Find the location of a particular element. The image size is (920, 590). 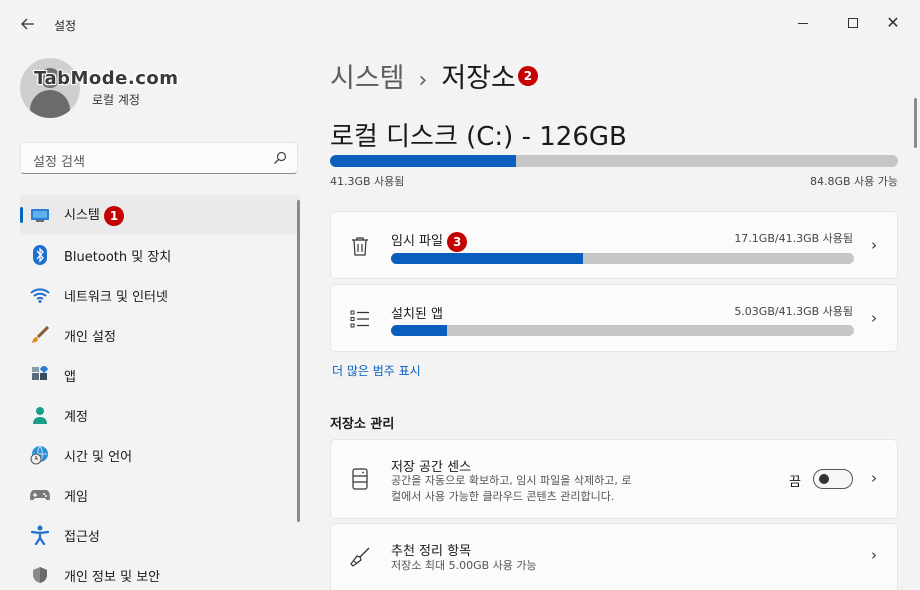

sidebar-scrollbar is located at coordinates (298, 361).